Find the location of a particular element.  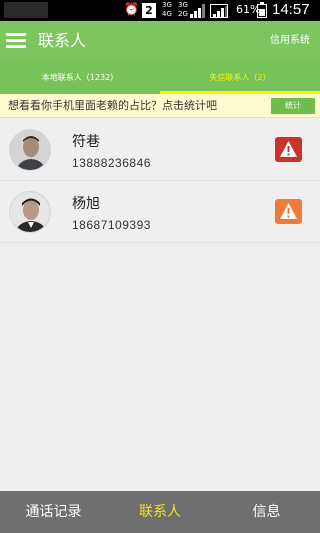

nav-call-log: 通话记录 is located at coordinates (53, 512).